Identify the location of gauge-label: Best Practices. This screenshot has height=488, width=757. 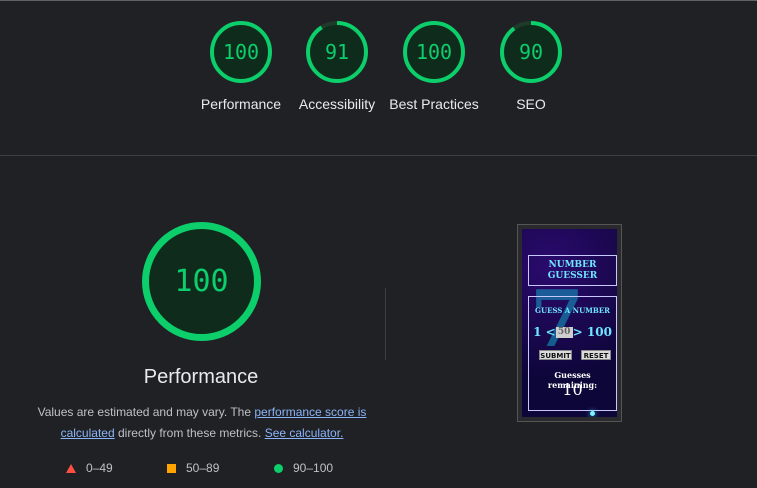
(434, 104).